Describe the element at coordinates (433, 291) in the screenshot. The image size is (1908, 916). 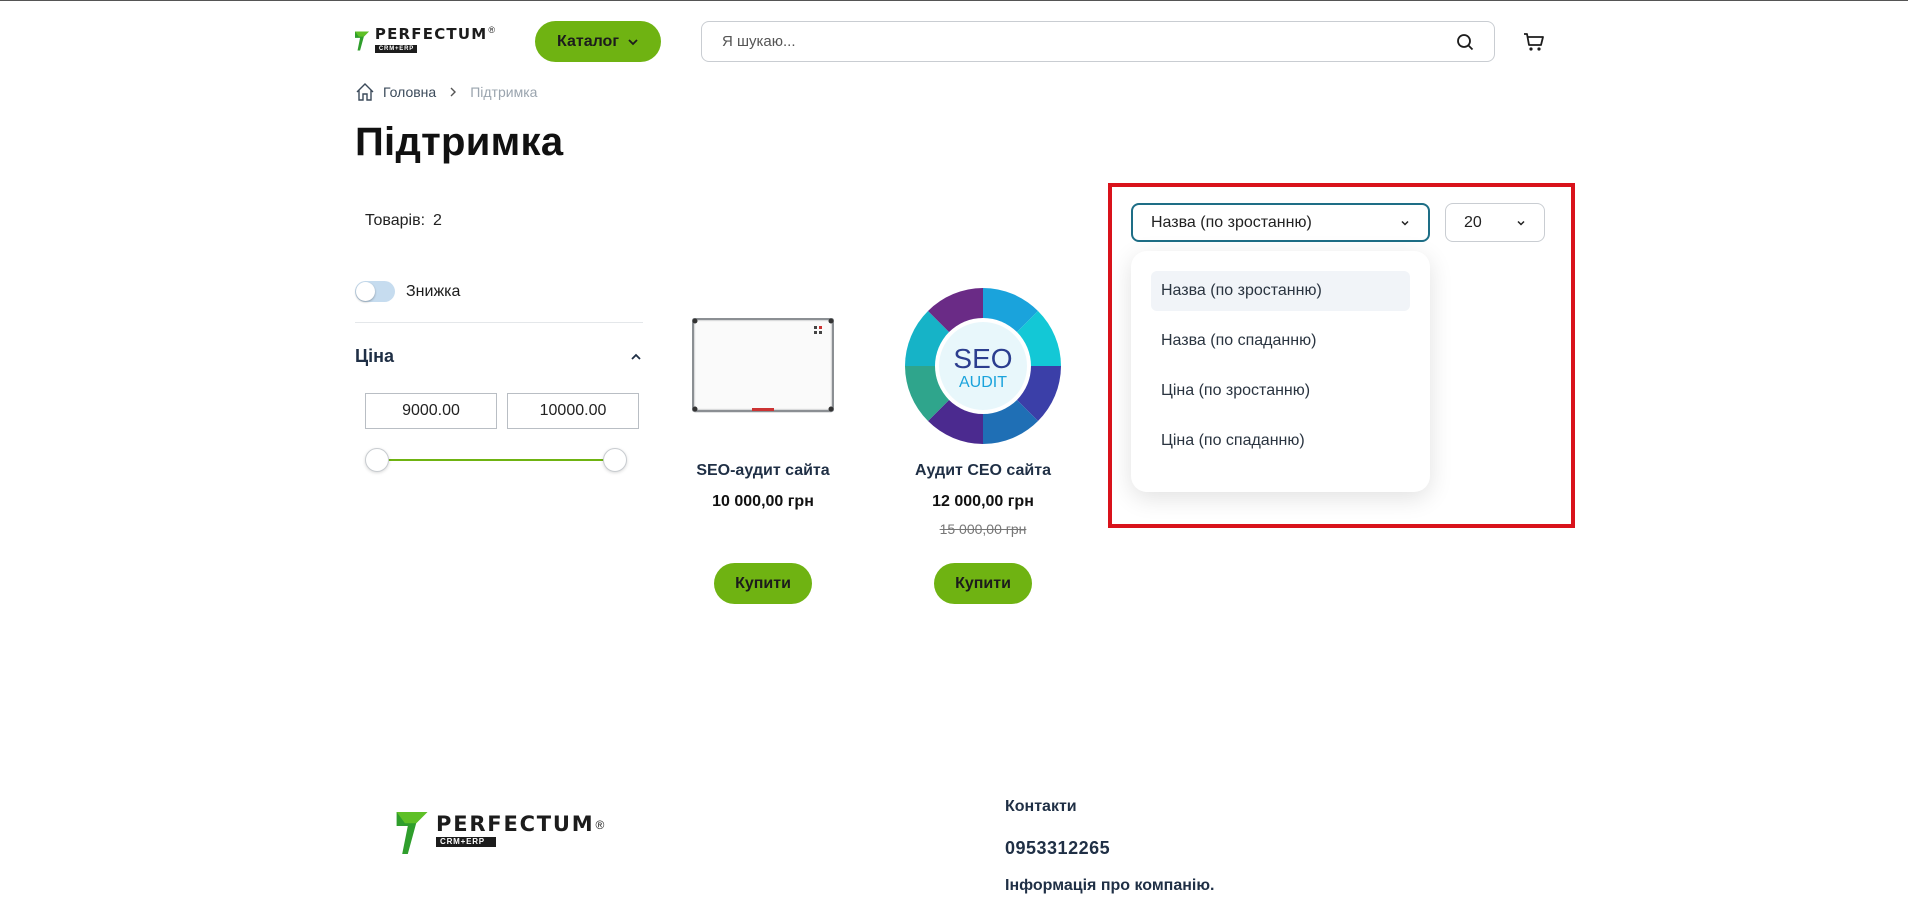
I see `discount-label: Знижка` at that location.